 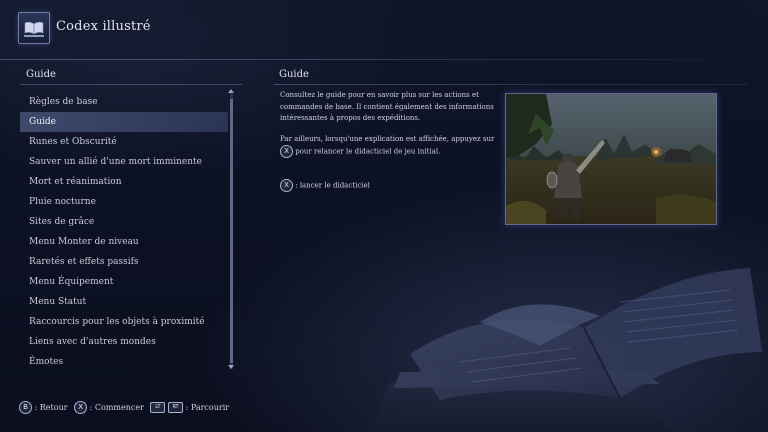 I want to click on list-scrollbar, so click(x=231, y=229).